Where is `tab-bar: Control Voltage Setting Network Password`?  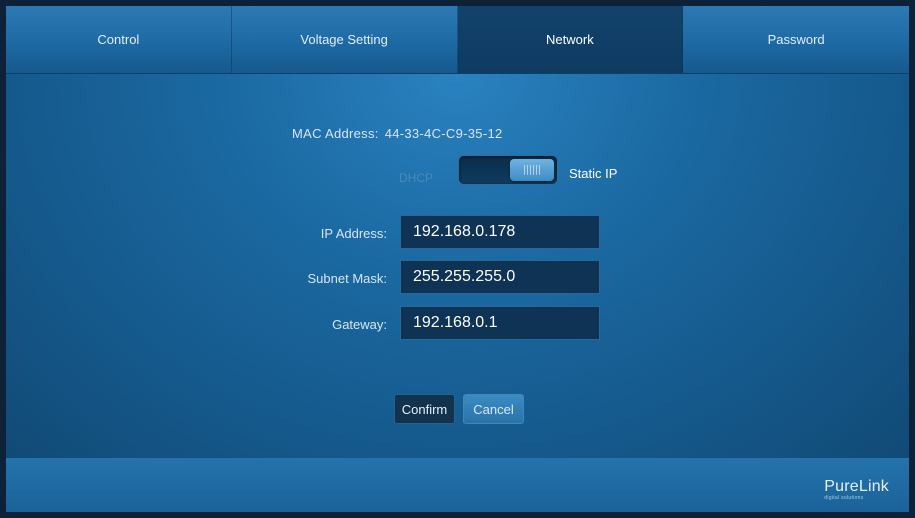 tab-bar: Control Voltage Setting Network Password is located at coordinates (457, 40).